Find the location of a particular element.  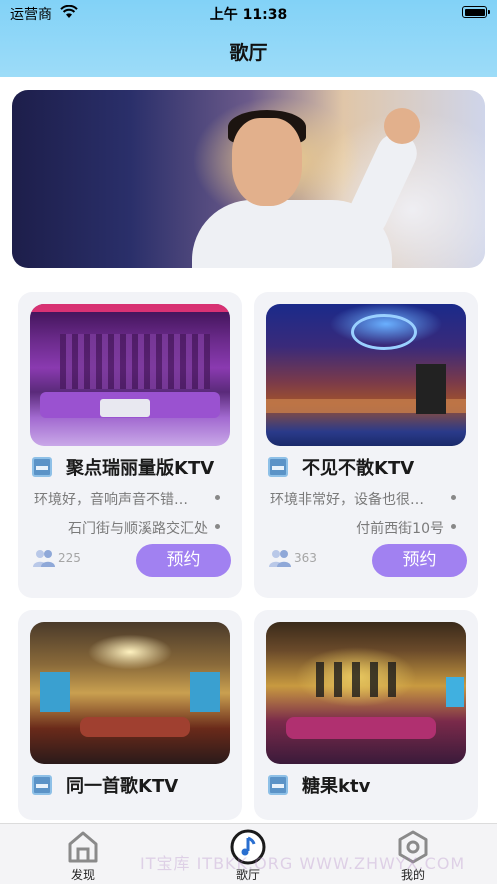

battery-icon is located at coordinates (476, 12).